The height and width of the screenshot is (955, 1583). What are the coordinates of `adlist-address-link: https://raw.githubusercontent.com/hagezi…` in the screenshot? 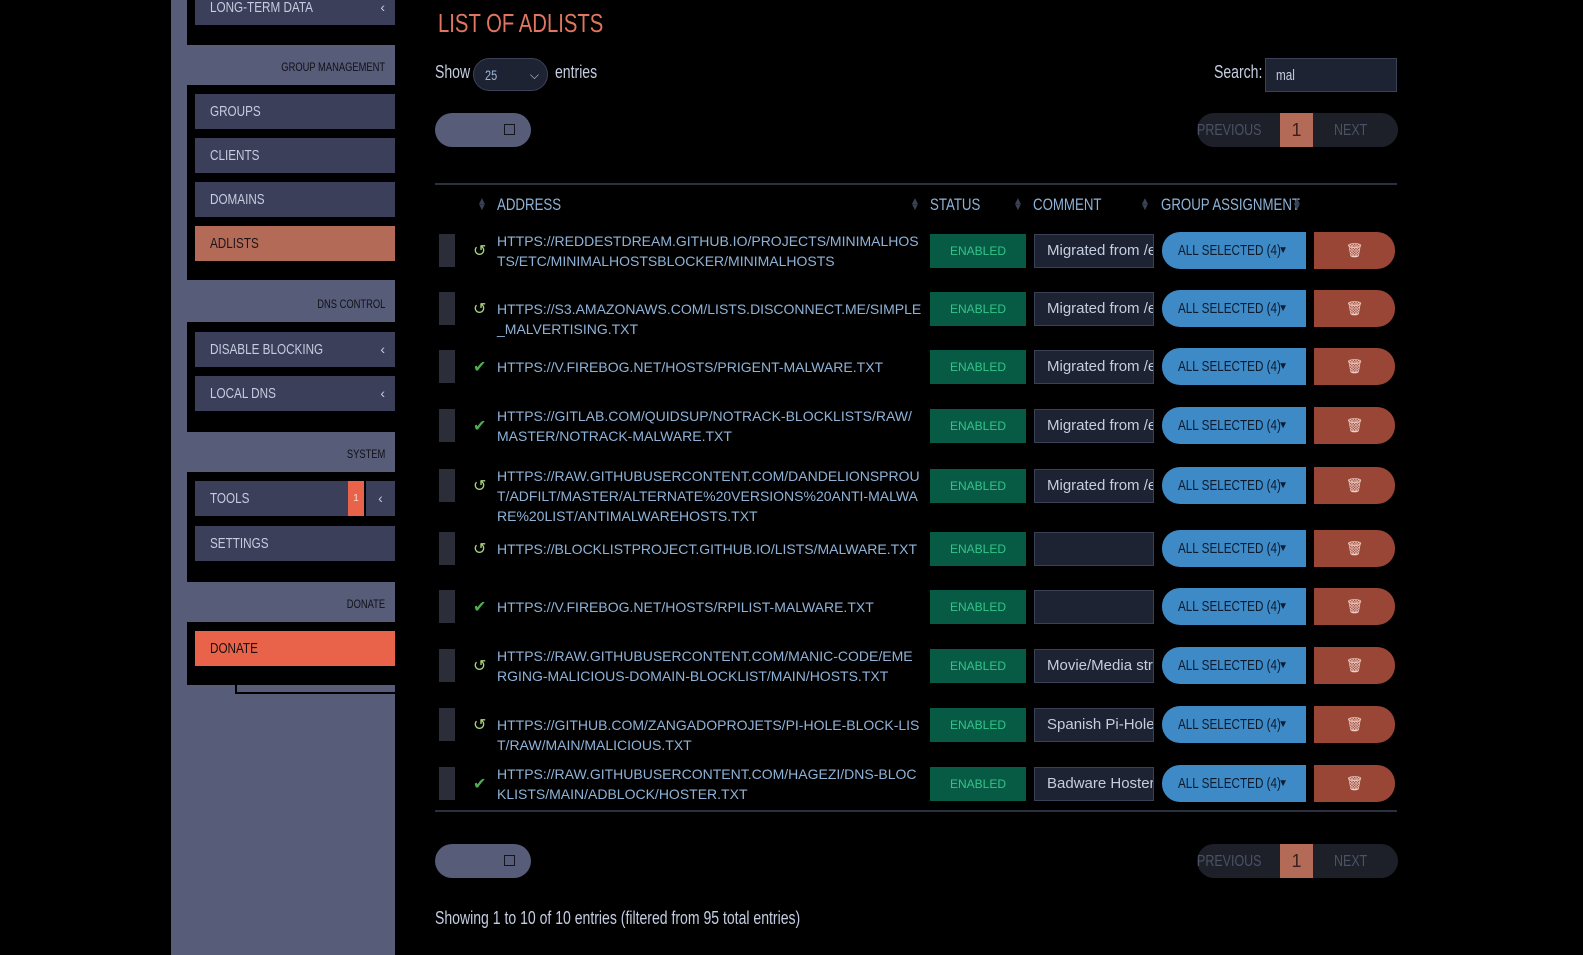 It's located at (709, 784).